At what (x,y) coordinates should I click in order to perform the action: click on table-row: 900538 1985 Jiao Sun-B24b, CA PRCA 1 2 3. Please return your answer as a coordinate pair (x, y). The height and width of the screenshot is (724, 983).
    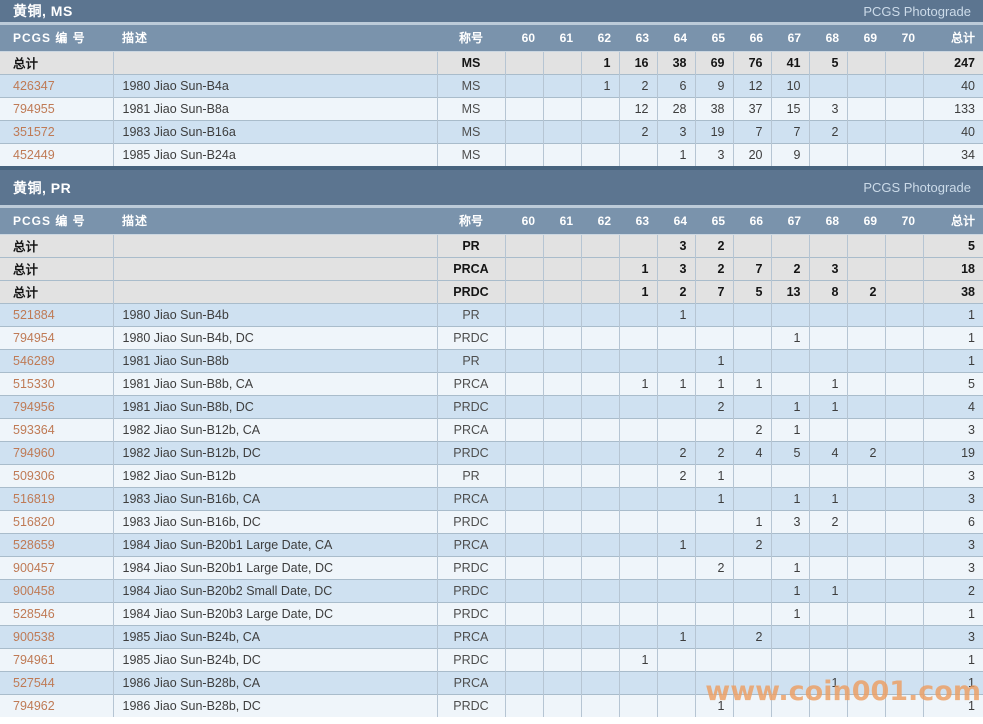
    Looking at the image, I should click on (491, 636).